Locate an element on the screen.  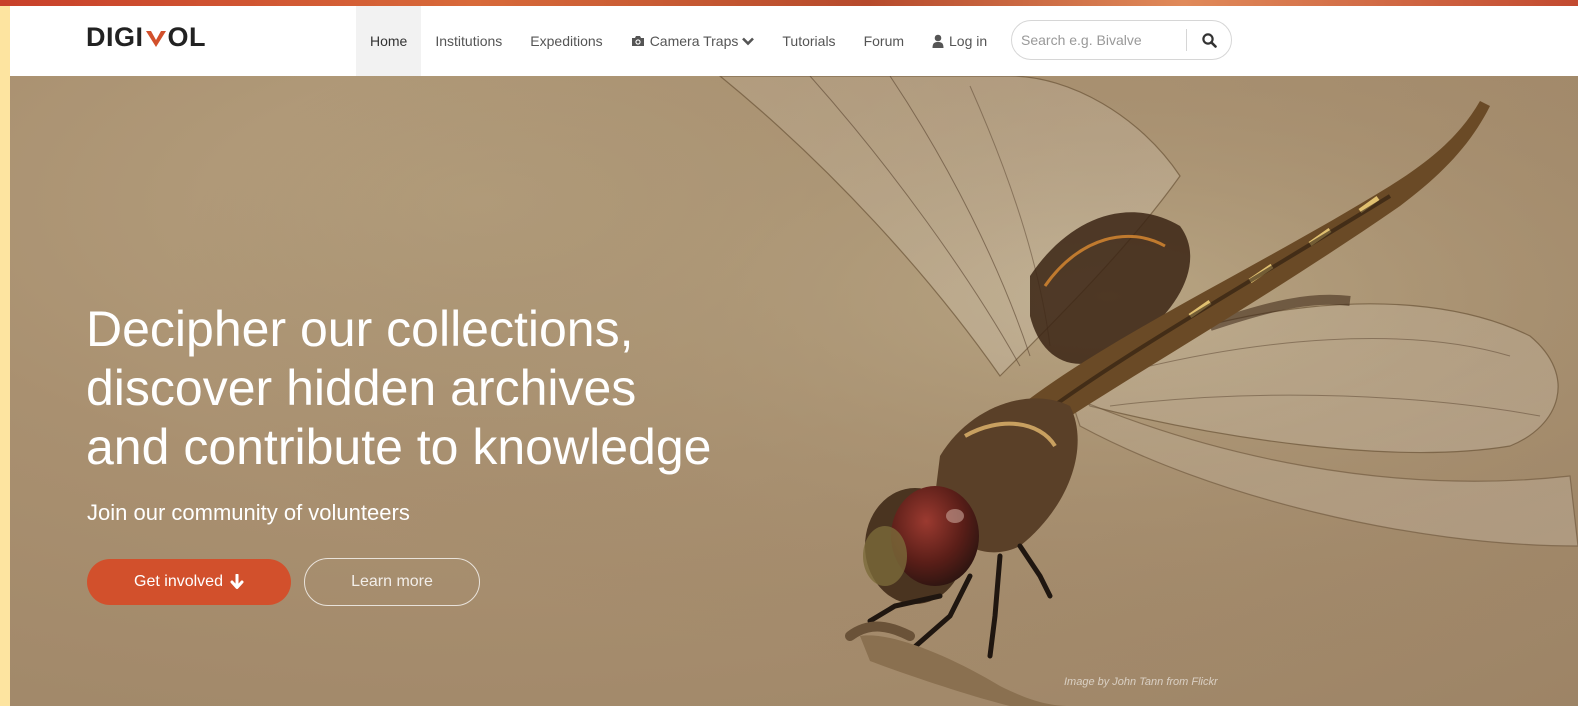
learn-more-button: Learn more is located at coordinates (392, 582).